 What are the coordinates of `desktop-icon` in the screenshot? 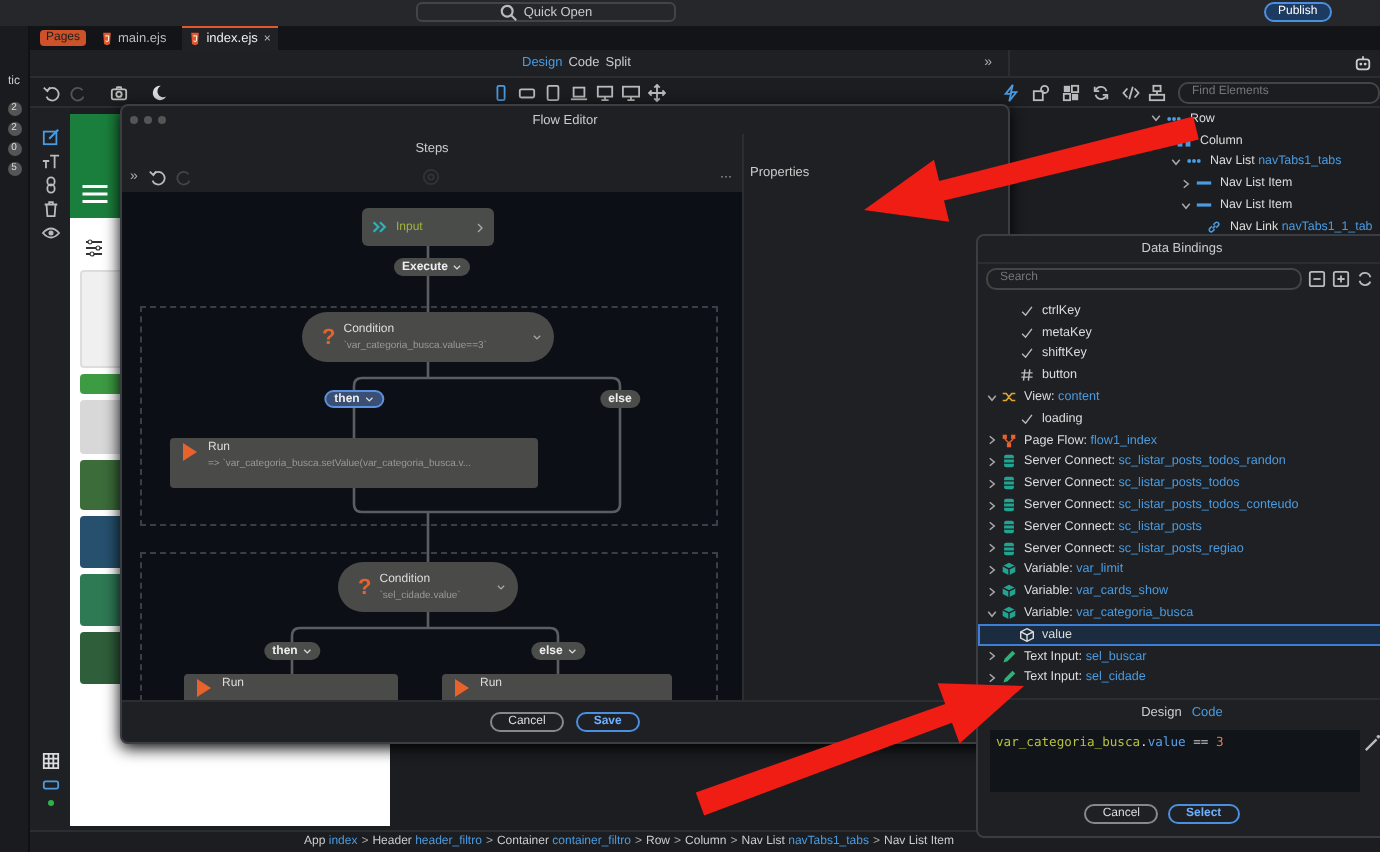 It's located at (605, 92).